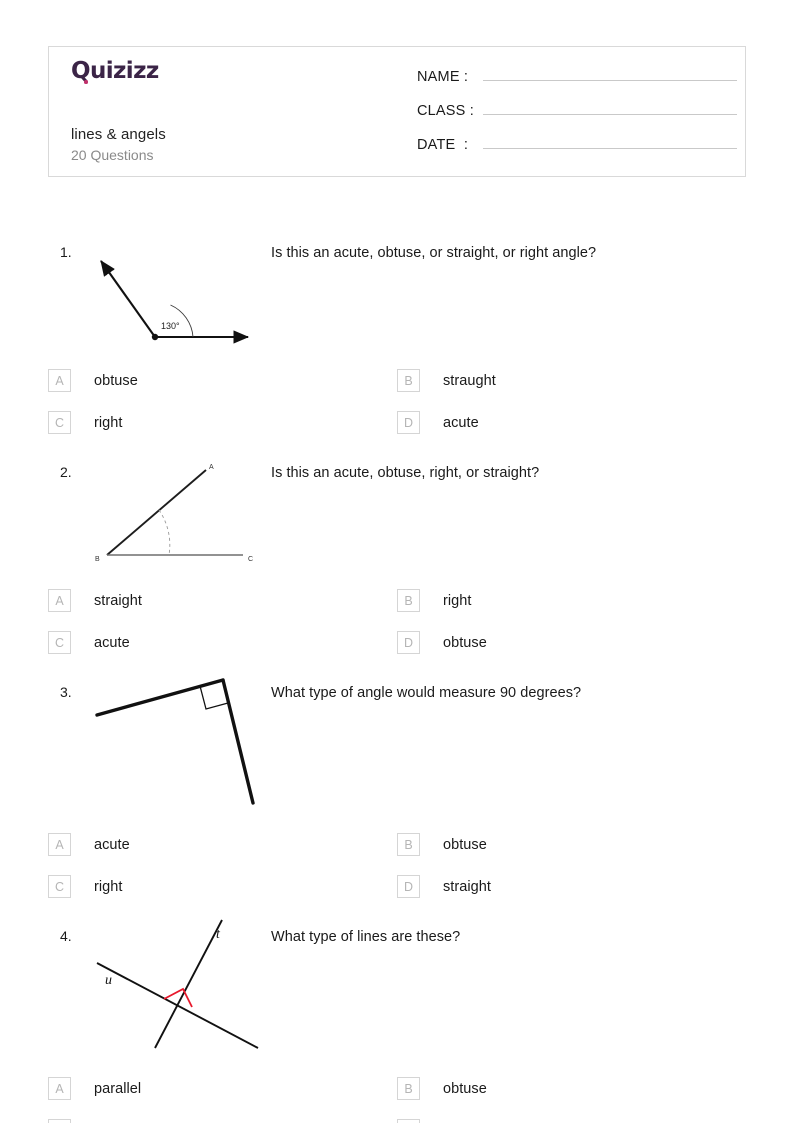 The image size is (794, 1123). I want to click on option-2d: D obtuse, so click(442, 642).